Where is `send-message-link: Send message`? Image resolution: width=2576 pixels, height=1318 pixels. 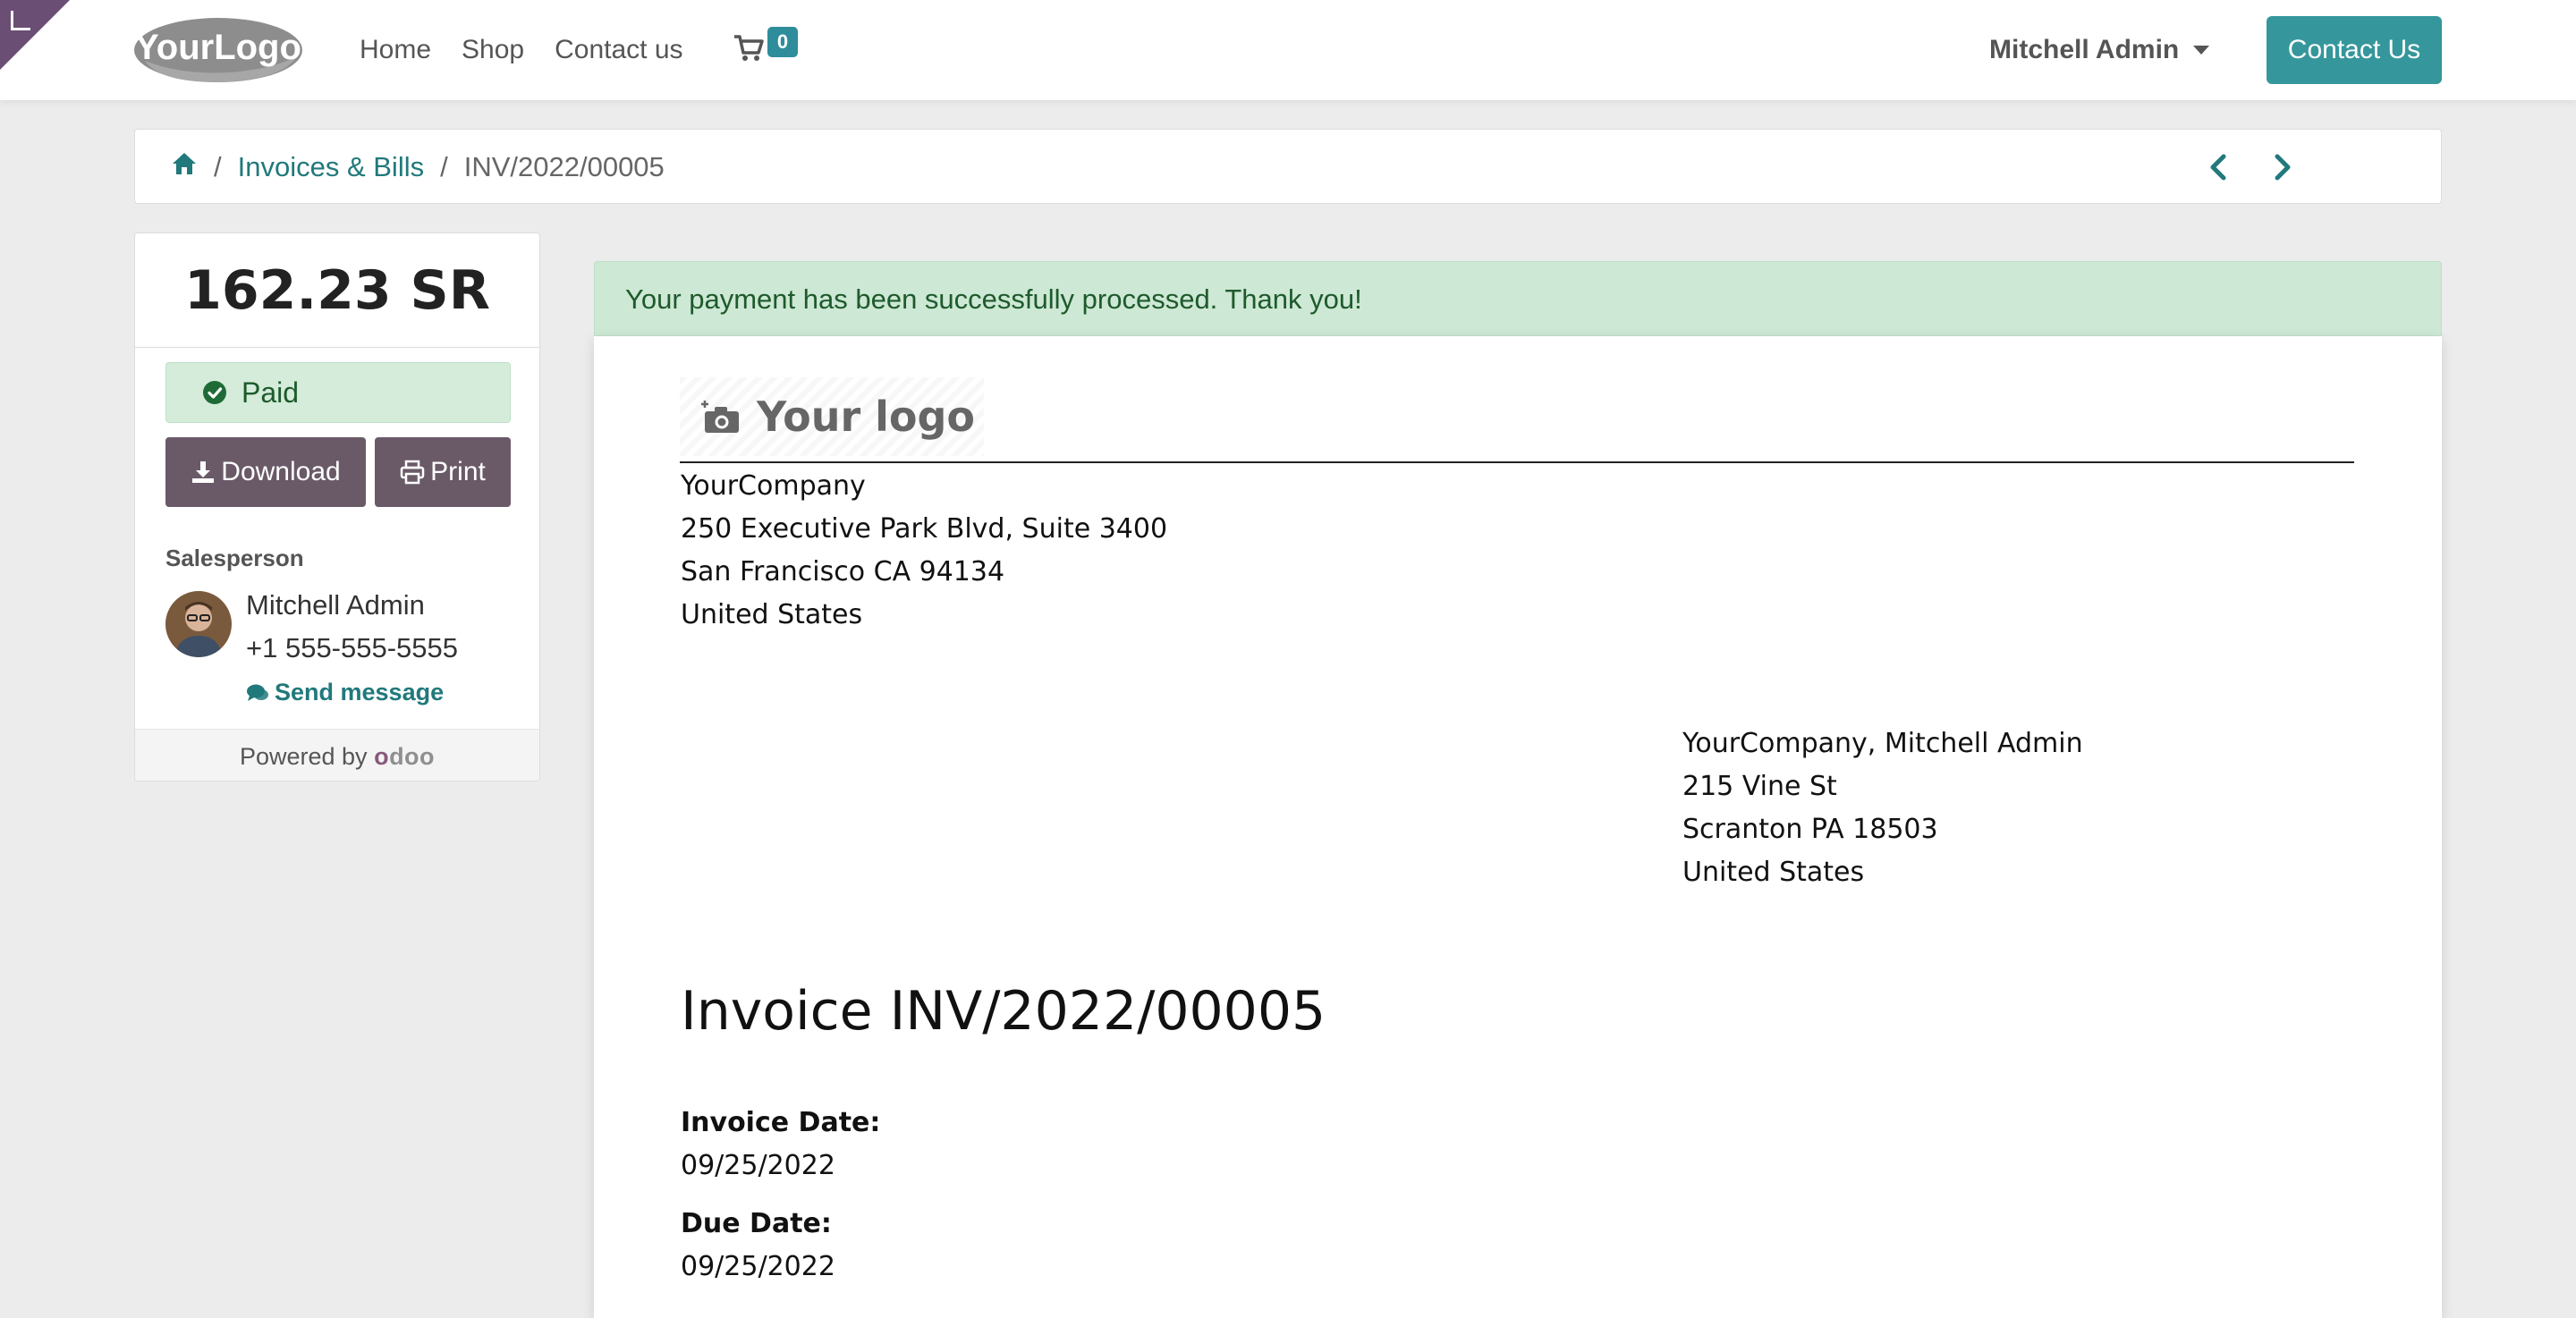 send-message-link: Send message is located at coordinates (345, 693).